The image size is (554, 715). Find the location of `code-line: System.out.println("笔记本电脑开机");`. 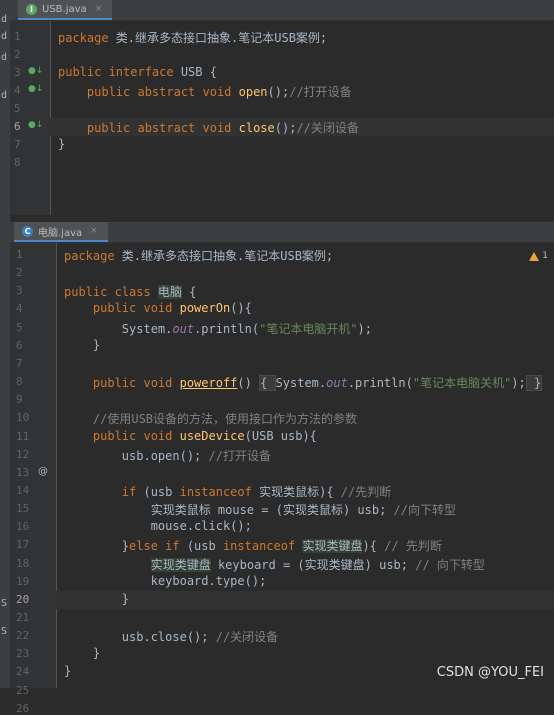

code-line: System.out.println("笔记本电脑开机"); is located at coordinates (218, 328).